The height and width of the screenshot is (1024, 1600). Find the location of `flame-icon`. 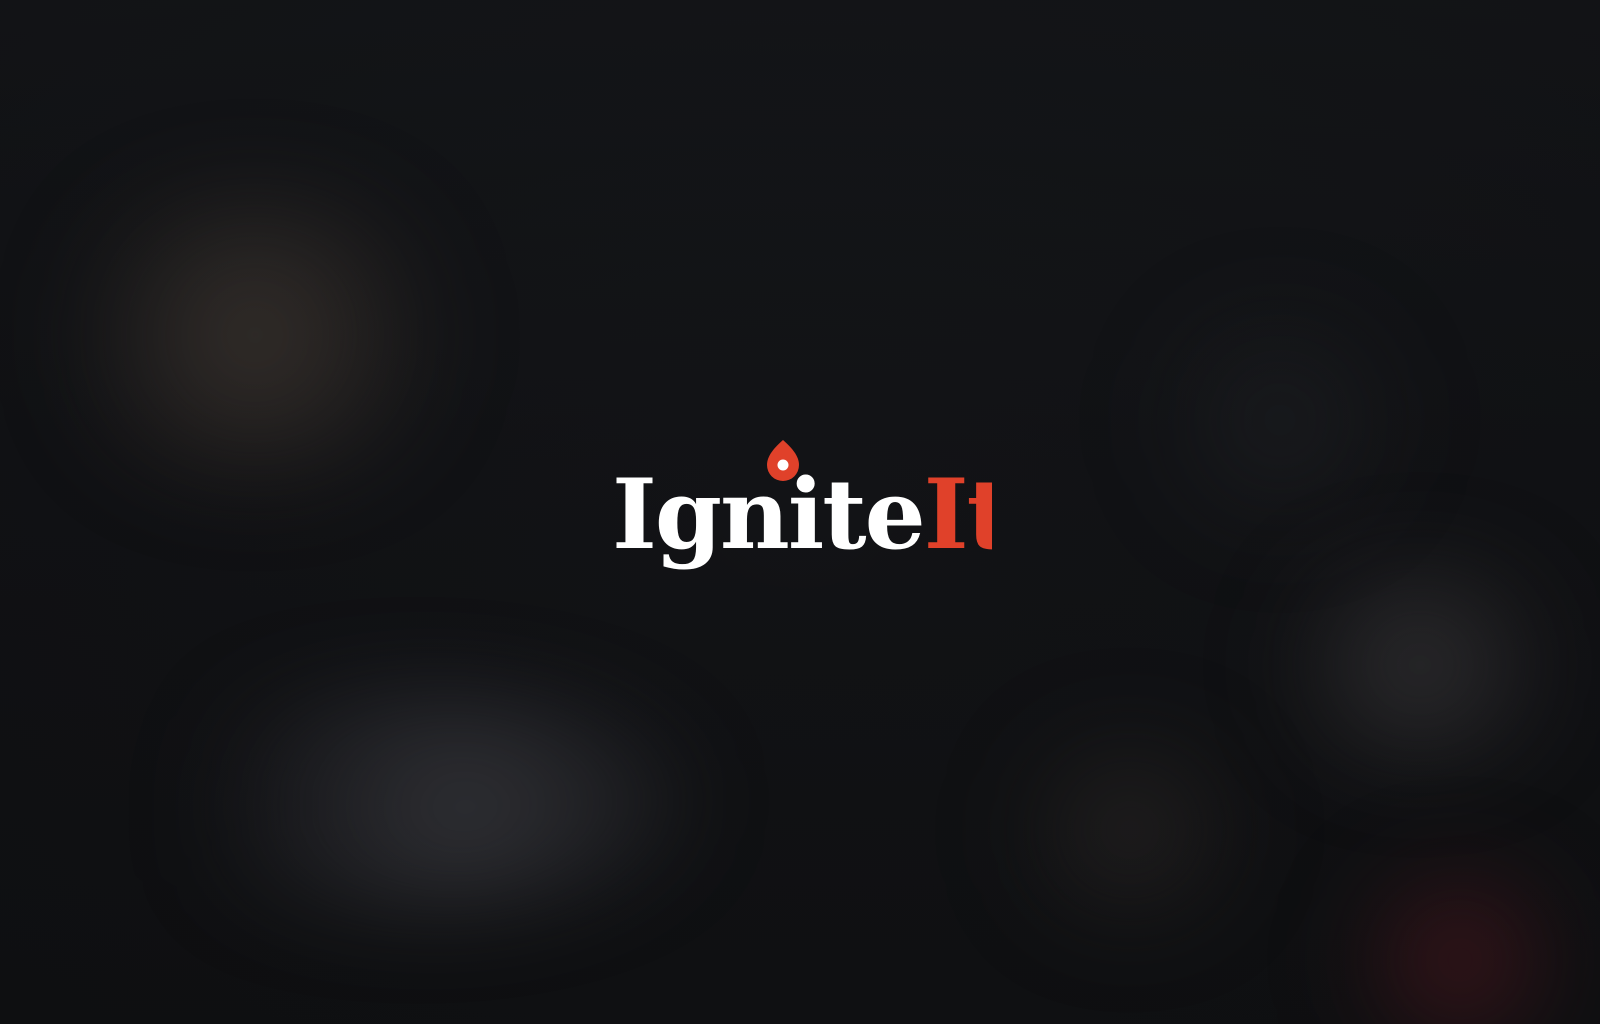

flame-icon is located at coordinates (783, 460).